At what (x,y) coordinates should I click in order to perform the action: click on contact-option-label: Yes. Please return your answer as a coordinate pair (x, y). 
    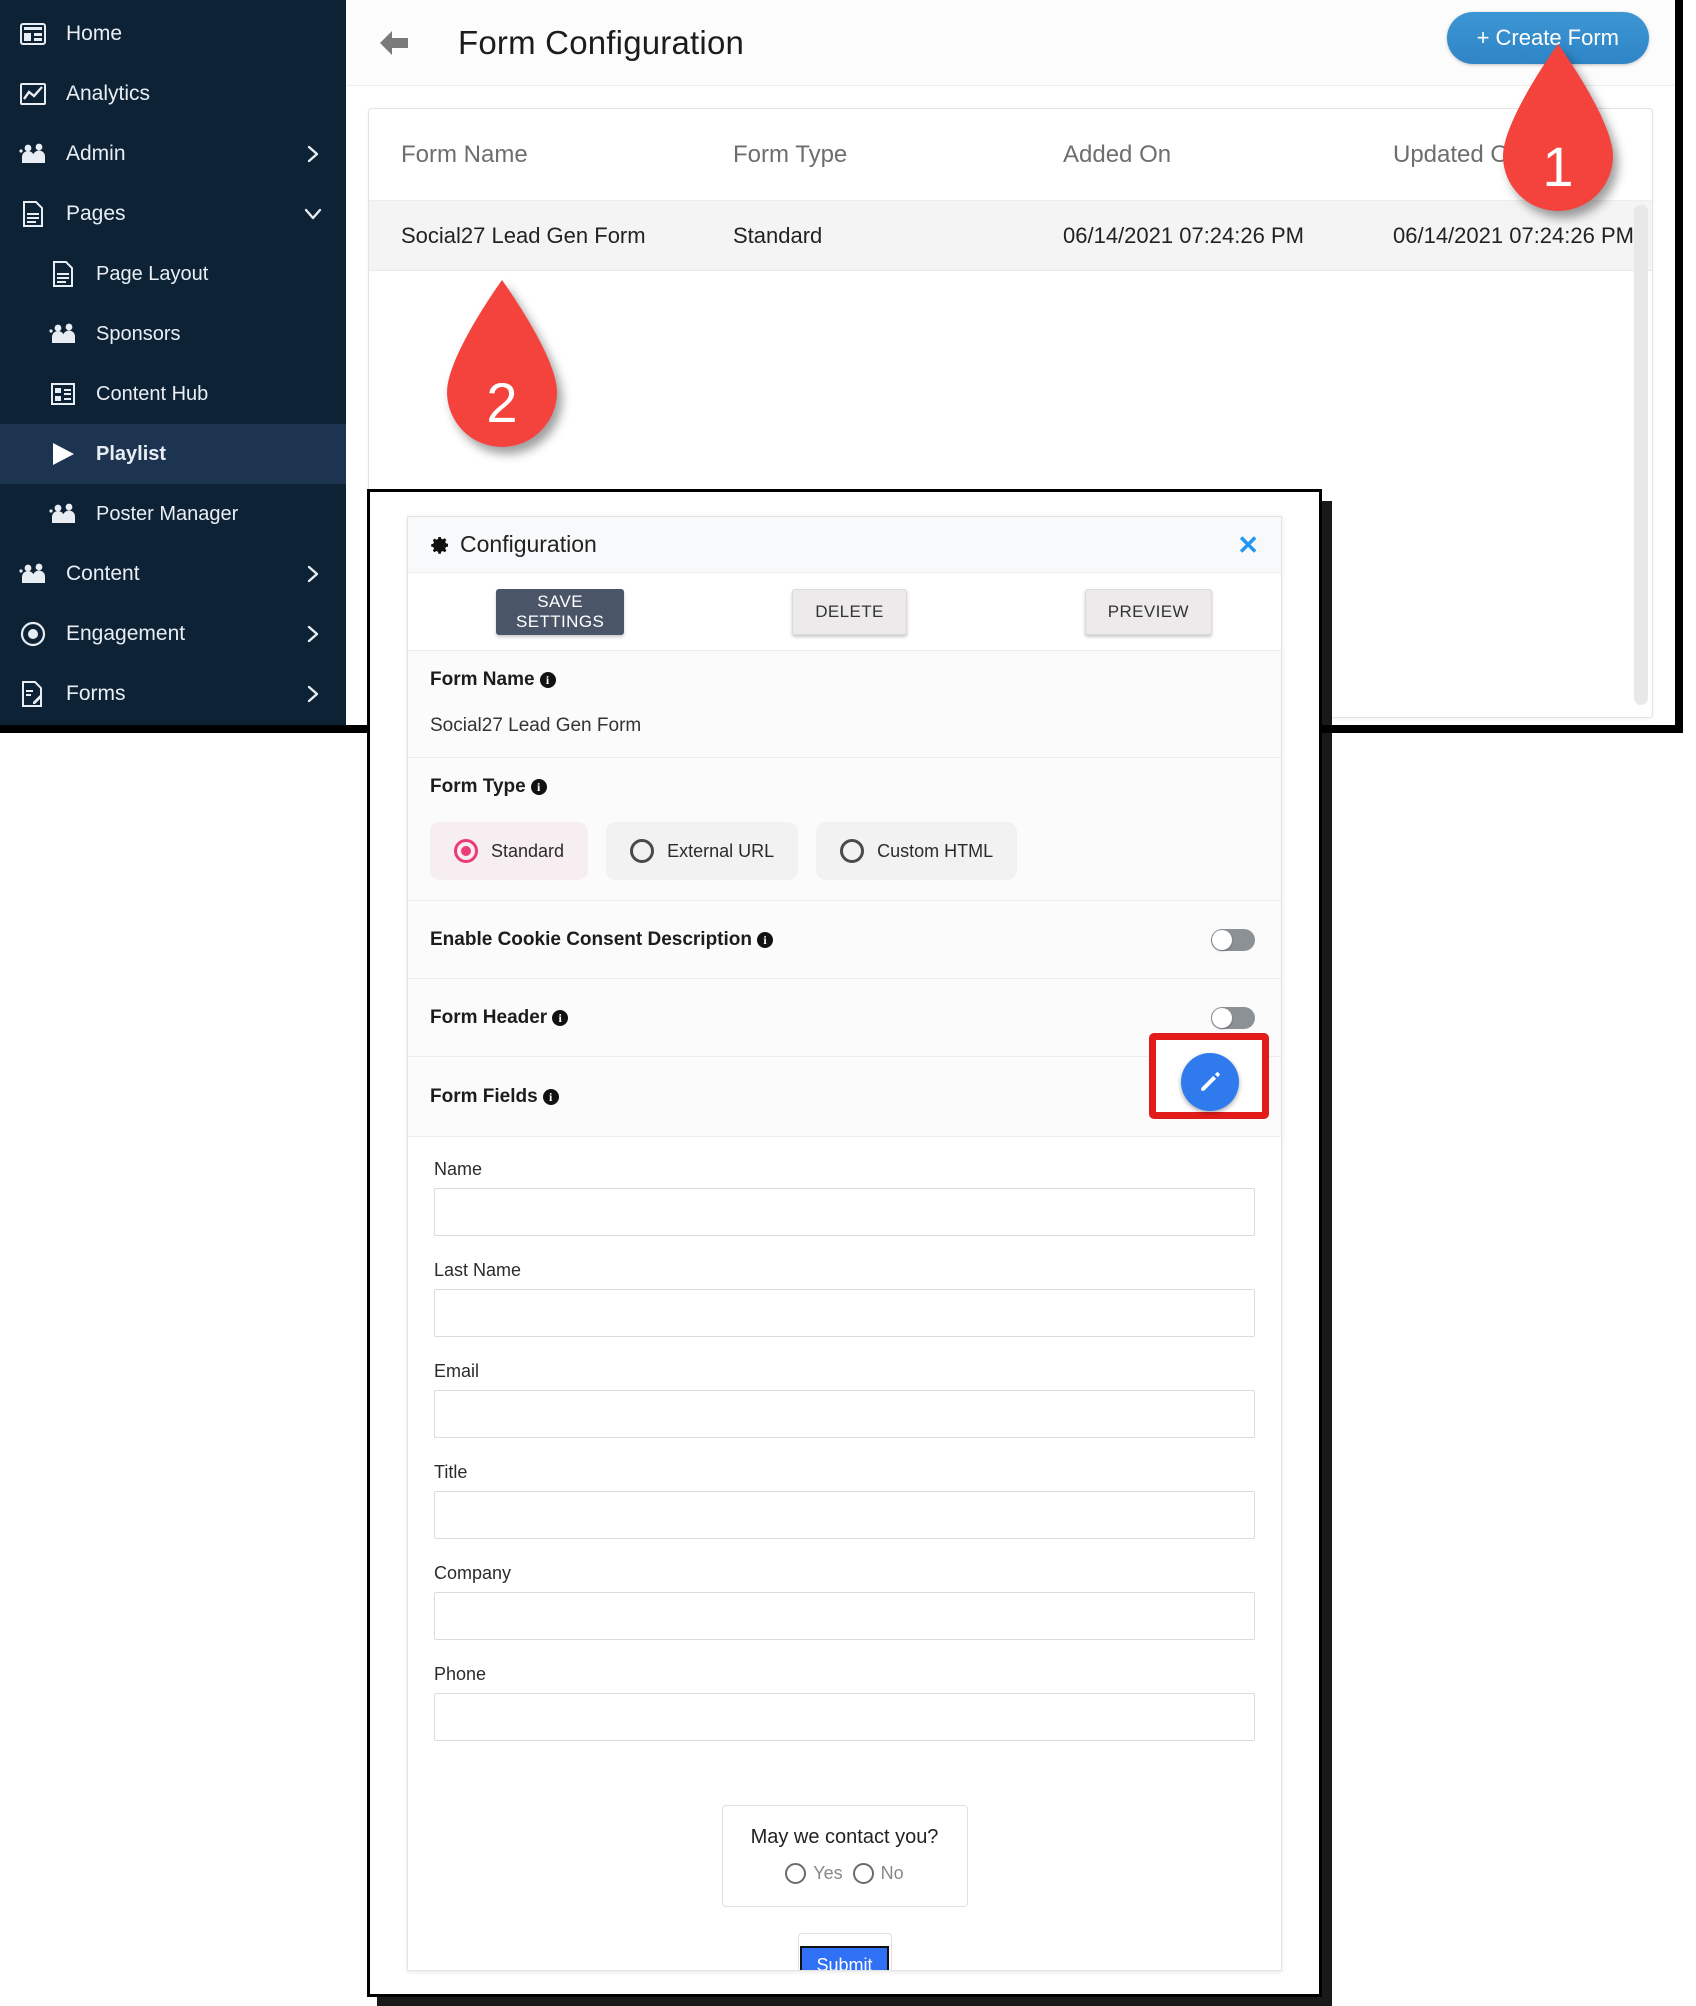
    Looking at the image, I should click on (828, 1873).